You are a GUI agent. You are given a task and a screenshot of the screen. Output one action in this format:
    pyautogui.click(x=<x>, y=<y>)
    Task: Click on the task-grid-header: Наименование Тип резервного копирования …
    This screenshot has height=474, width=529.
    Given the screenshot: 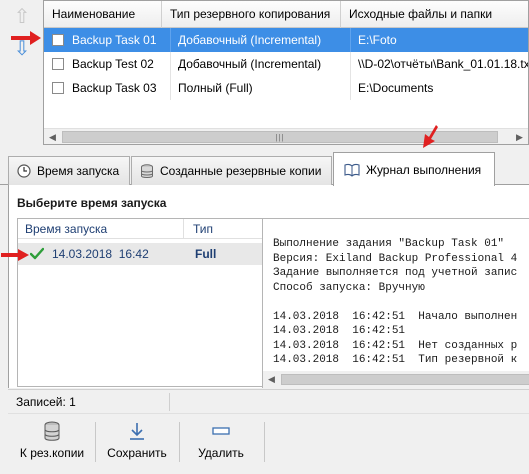 What is the action you would take?
    pyautogui.click(x=286, y=14)
    